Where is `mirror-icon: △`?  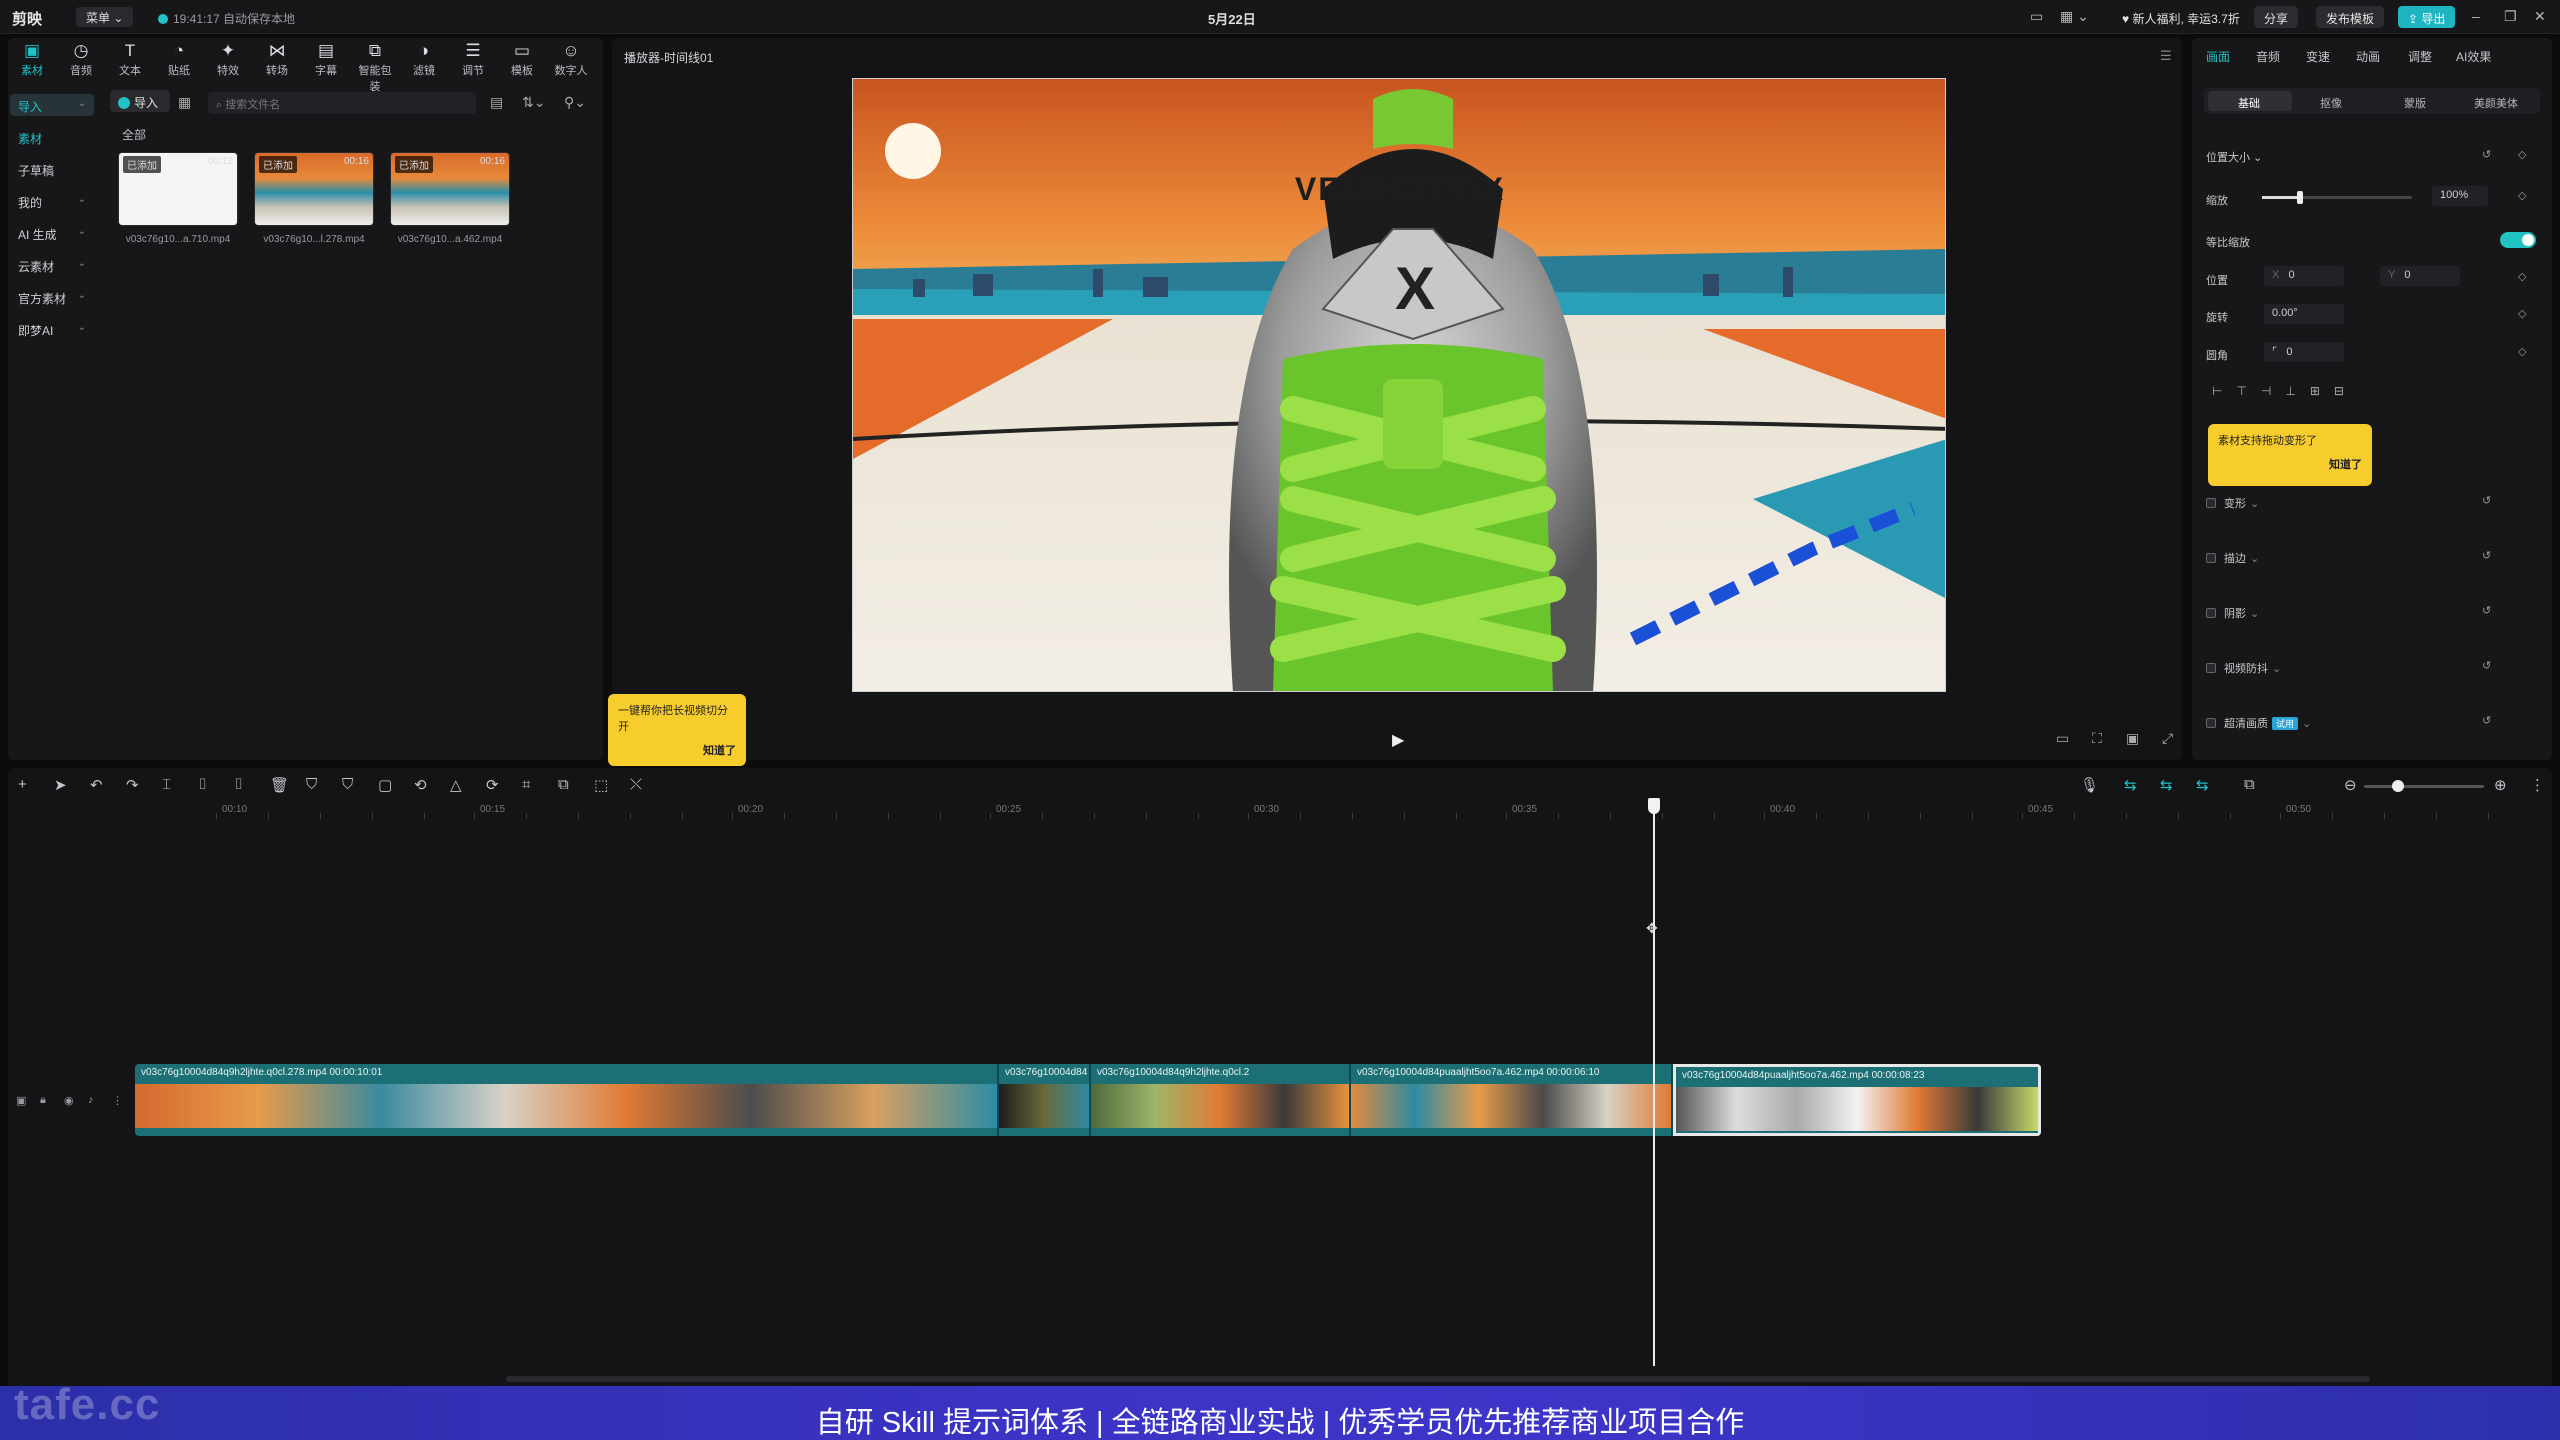 mirror-icon: △ is located at coordinates (456, 785).